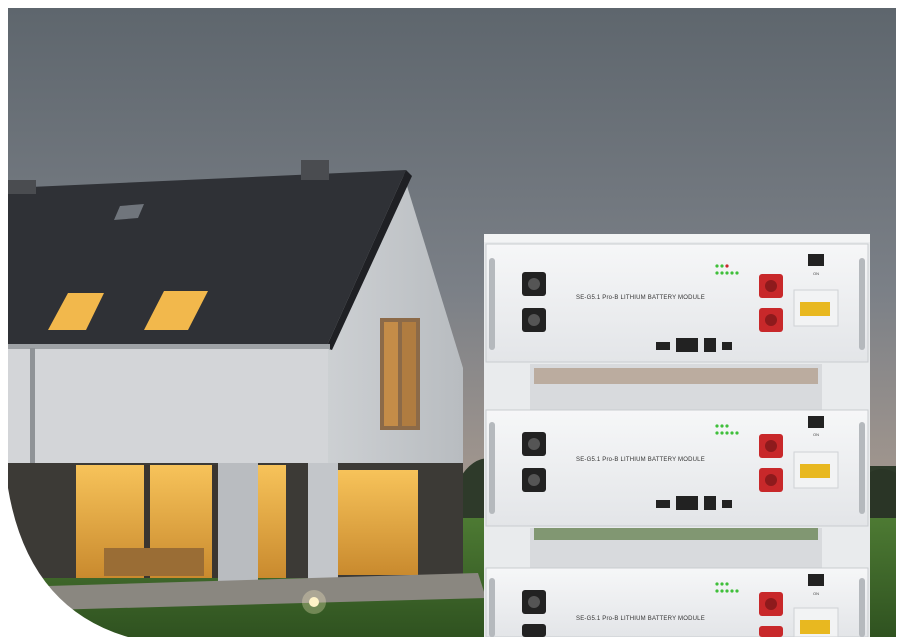  I want to click on front-wall, so click(168, 408).